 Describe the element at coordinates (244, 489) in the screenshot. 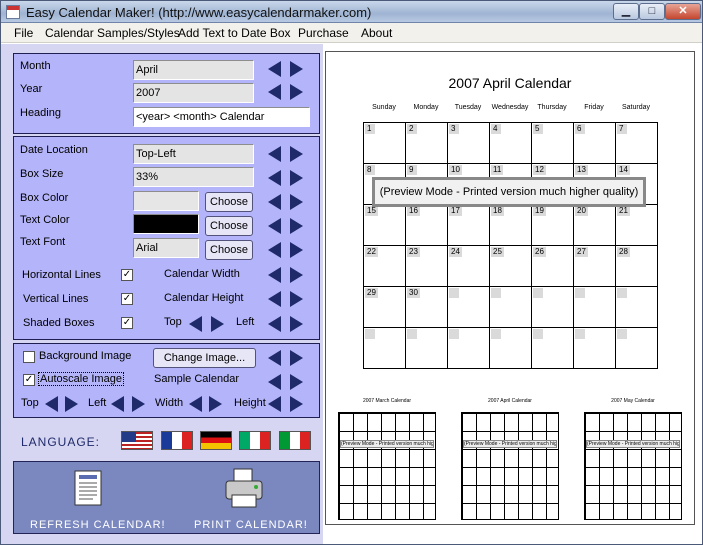

I see `print-calendar-button` at that location.